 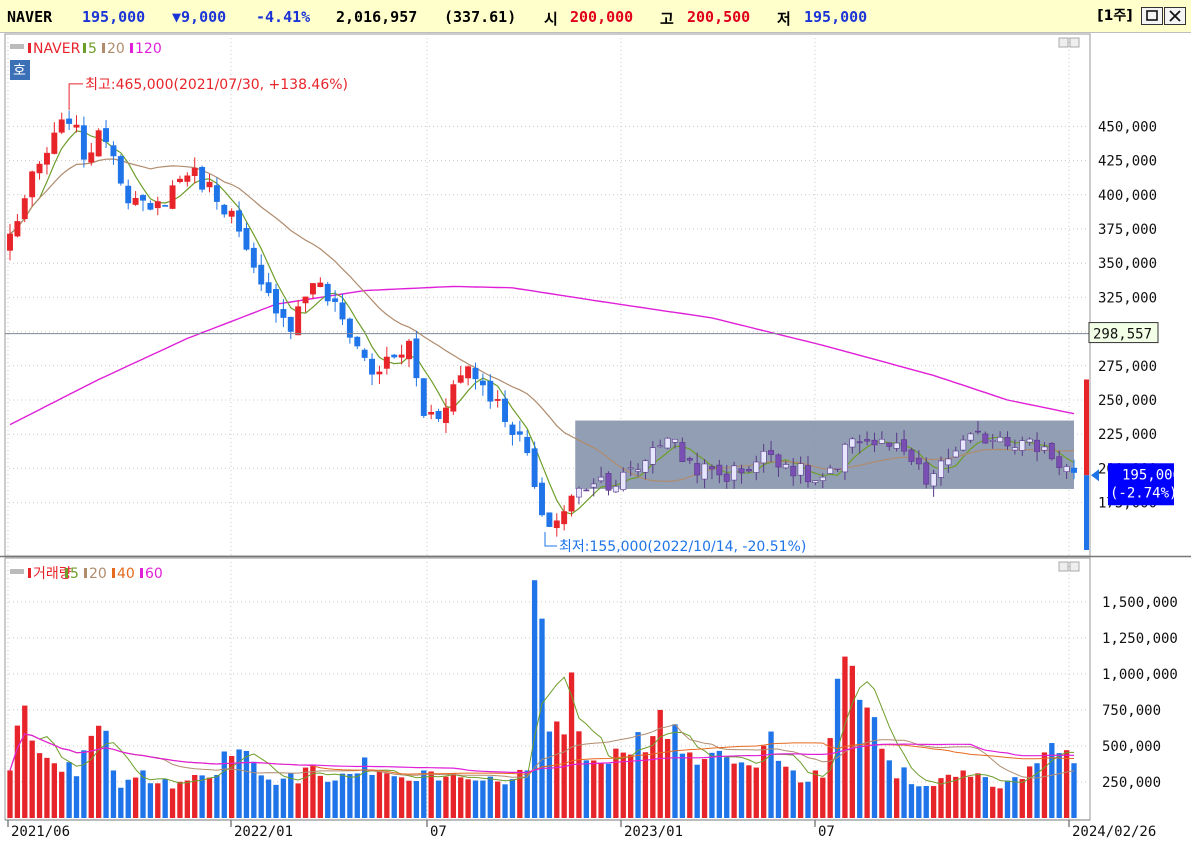 I want to click on price-tick-label: 425,000, so click(x=1127, y=162).